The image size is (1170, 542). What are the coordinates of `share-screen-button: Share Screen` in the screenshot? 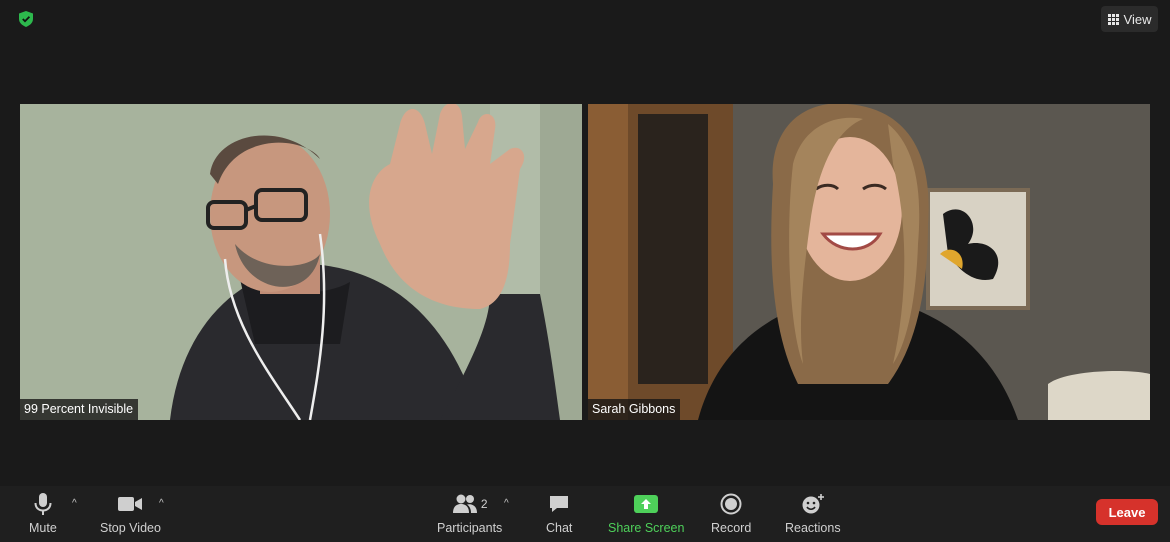 It's located at (646, 513).